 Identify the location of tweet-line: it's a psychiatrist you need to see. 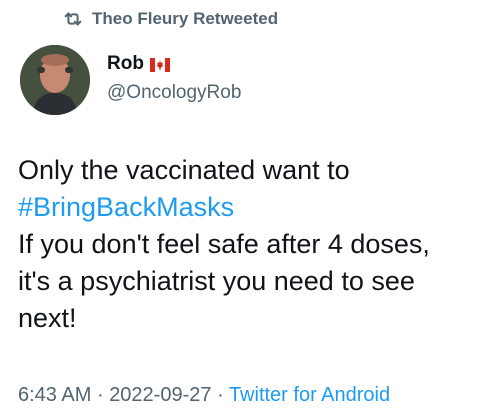
(216, 281).